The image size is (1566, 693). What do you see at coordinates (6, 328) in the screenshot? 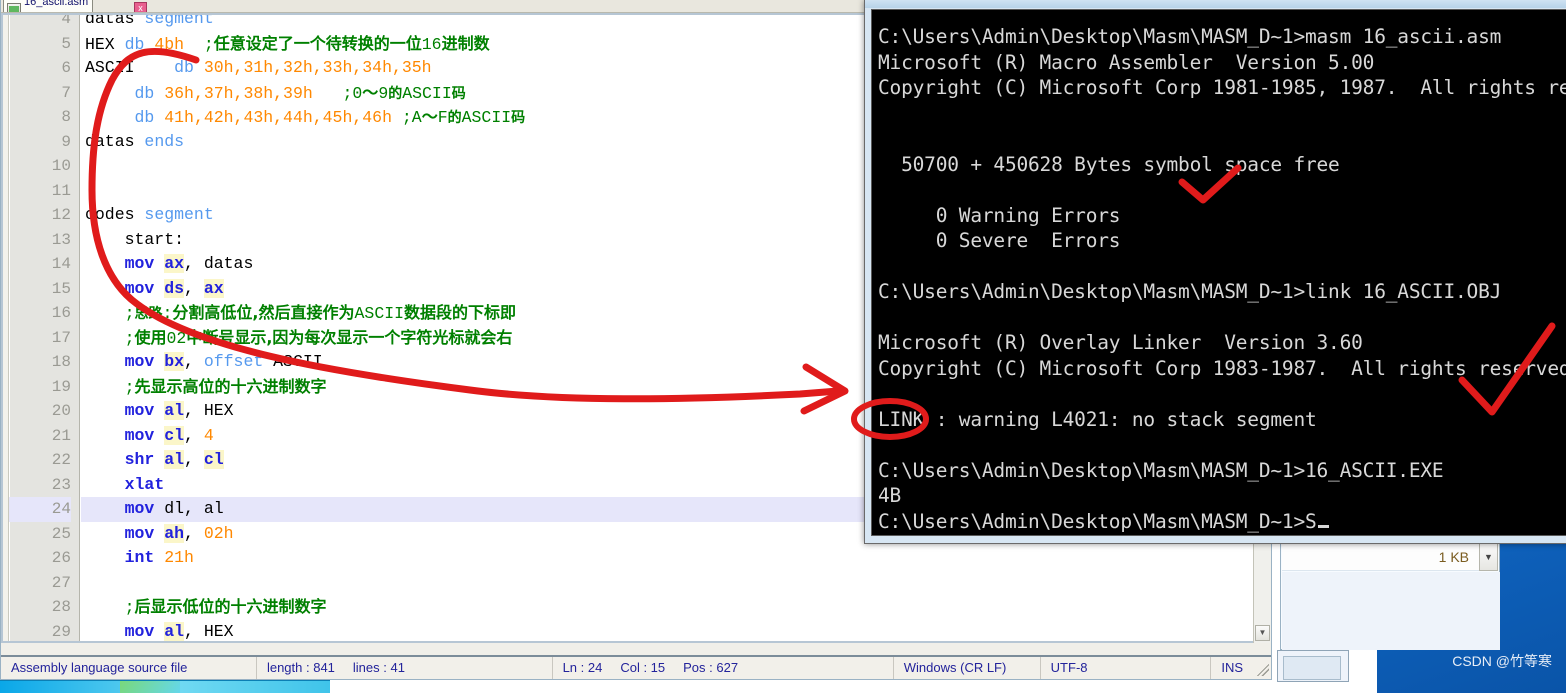
I see `bookmark-margin` at bounding box center [6, 328].